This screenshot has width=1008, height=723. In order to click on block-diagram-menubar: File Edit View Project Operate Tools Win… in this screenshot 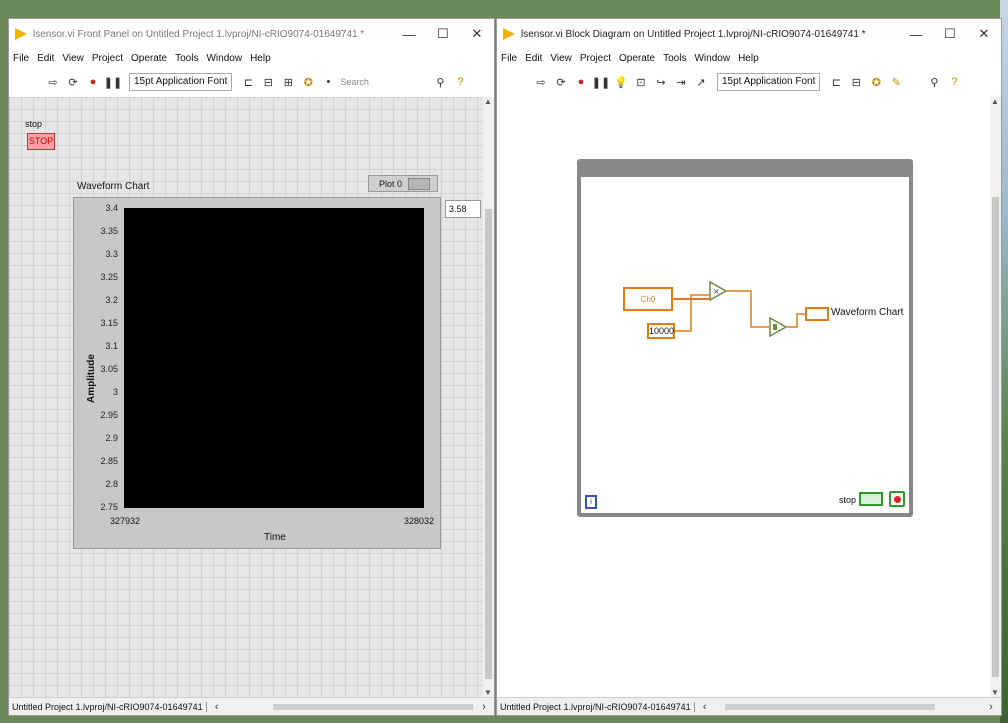, I will do `click(749, 58)`.